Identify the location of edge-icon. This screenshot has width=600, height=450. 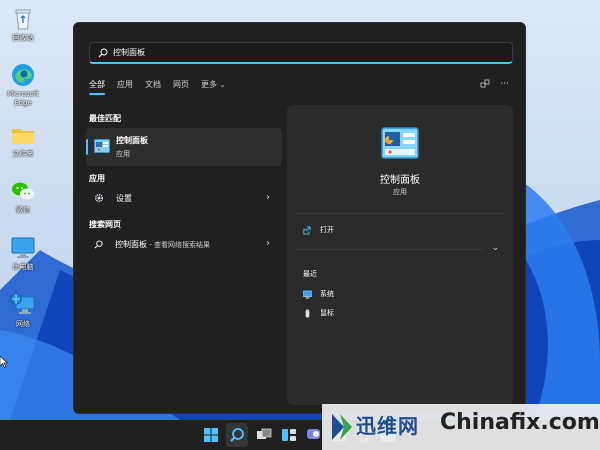
(23, 75).